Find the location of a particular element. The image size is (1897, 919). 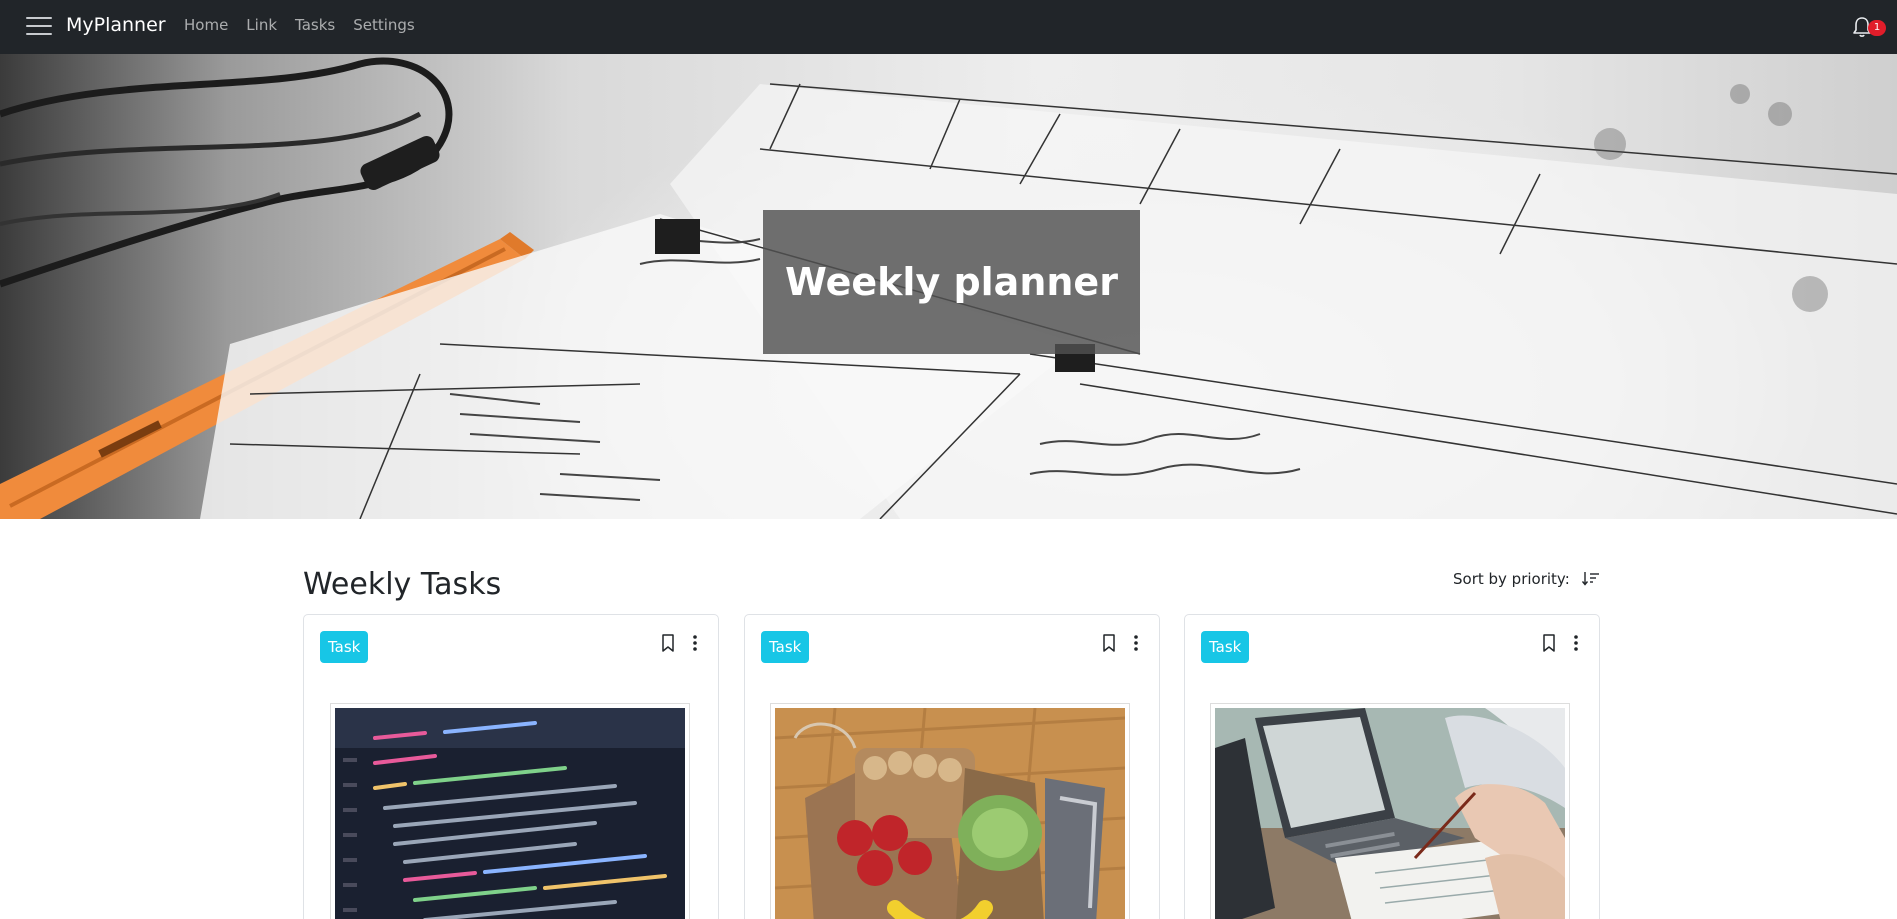

nav-link-settings: Settings is located at coordinates (384, 25).